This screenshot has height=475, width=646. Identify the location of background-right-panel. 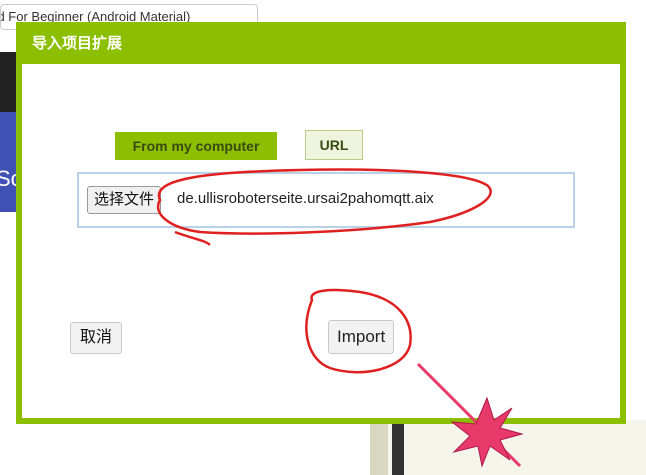
(508, 447).